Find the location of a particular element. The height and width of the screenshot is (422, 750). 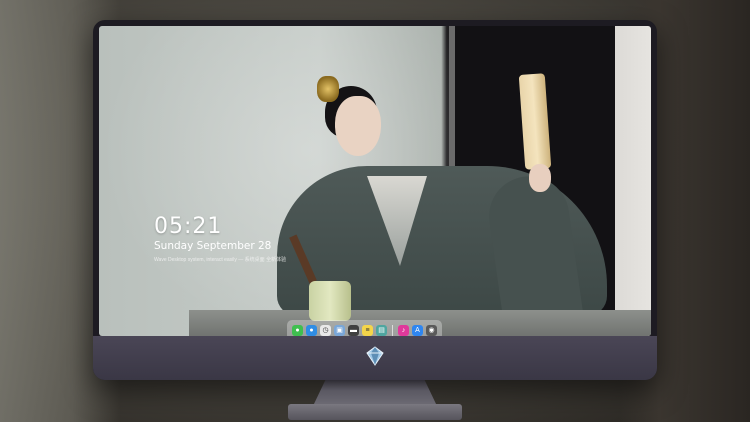

lockscreen-time: 05:21 is located at coordinates (188, 226).